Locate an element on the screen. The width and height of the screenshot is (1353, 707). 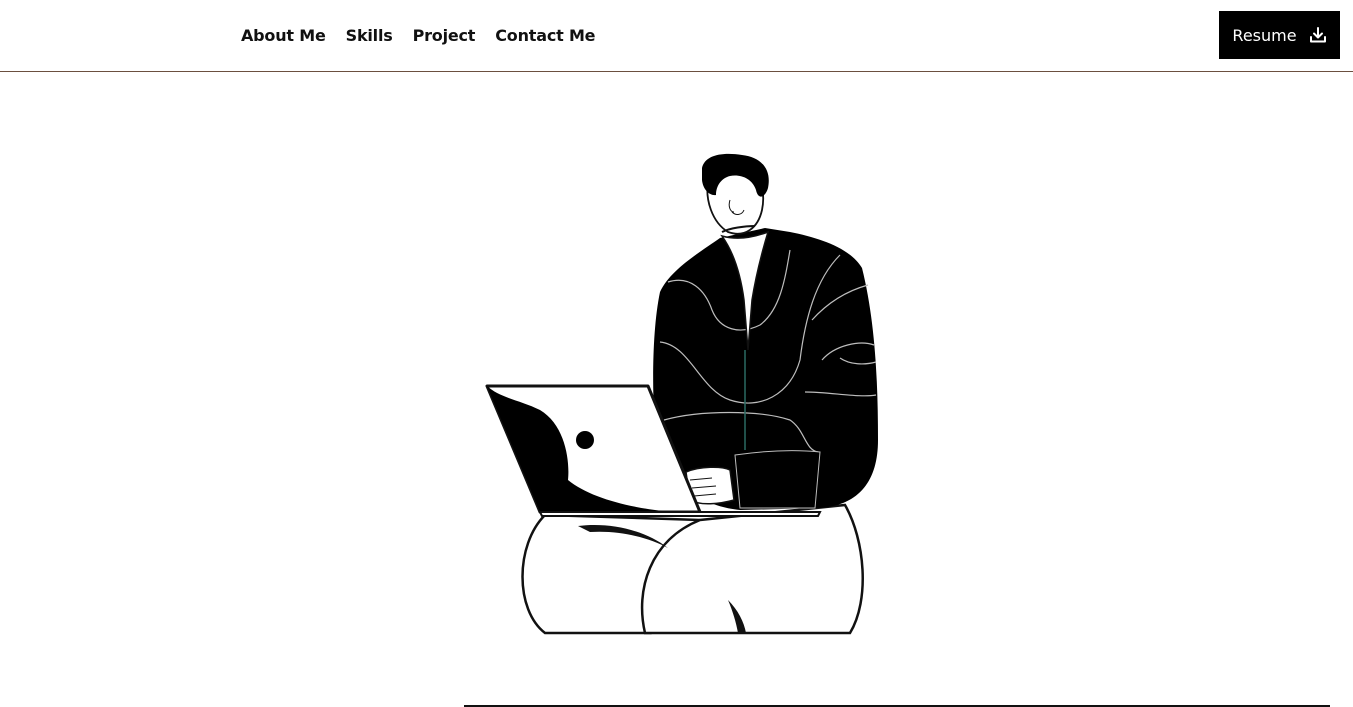
nav-link-skills: Skills is located at coordinates (369, 35).